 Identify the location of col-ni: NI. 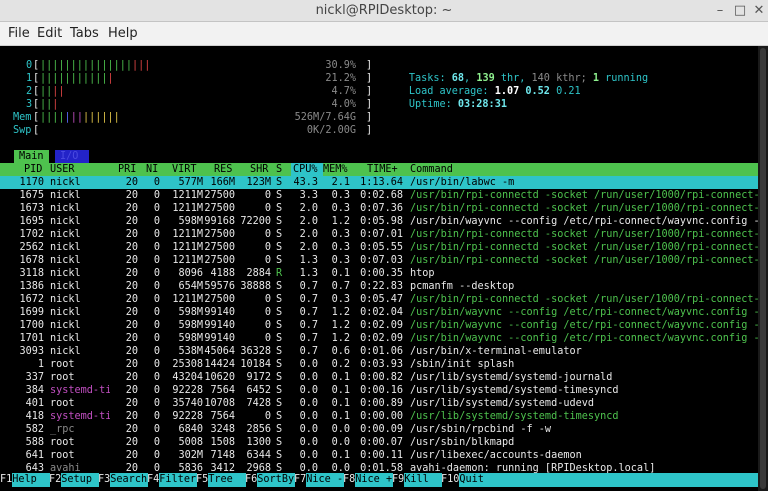
(152, 169).